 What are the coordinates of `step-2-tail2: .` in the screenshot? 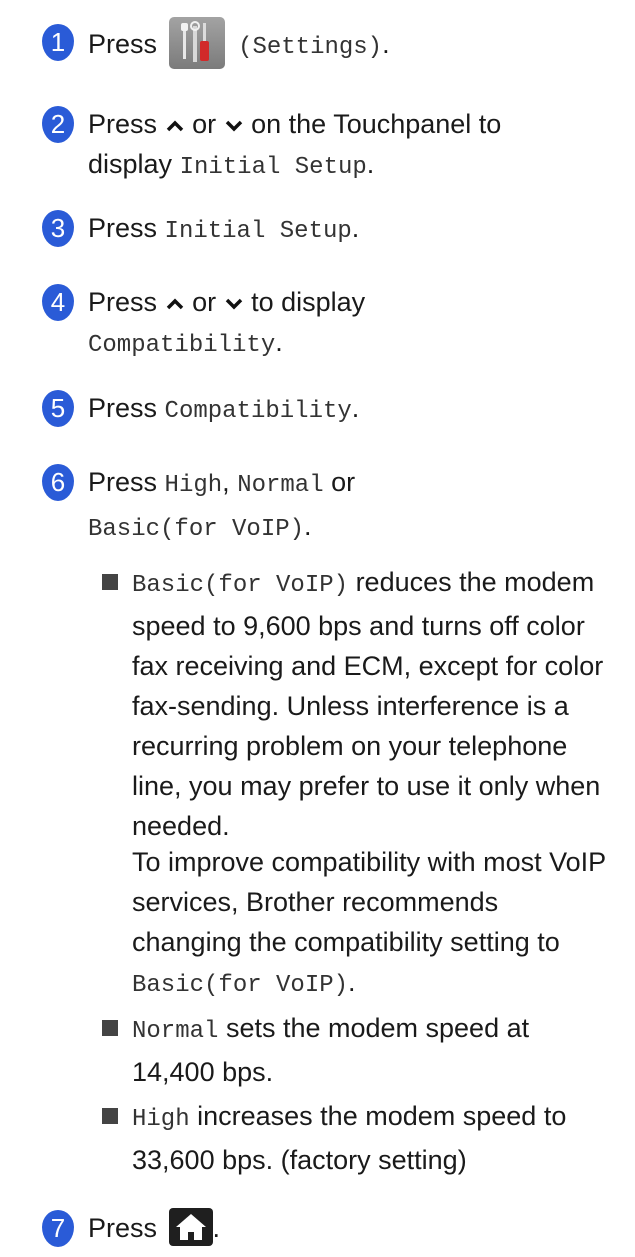 It's located at (370, 164).